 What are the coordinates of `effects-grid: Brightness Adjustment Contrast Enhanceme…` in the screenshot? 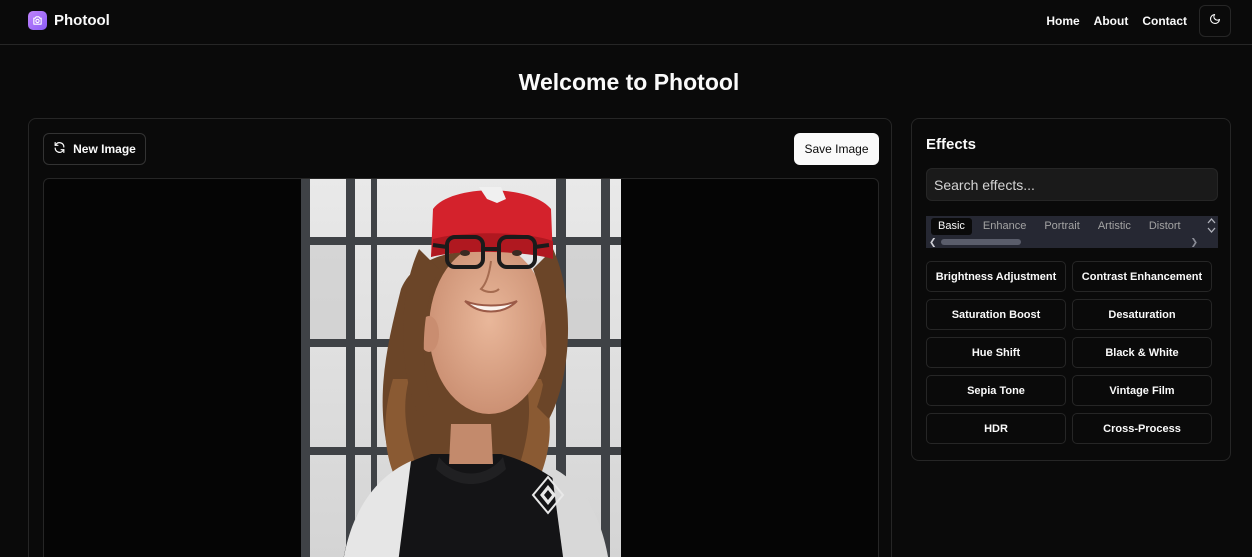 It's located at (1069, 352).